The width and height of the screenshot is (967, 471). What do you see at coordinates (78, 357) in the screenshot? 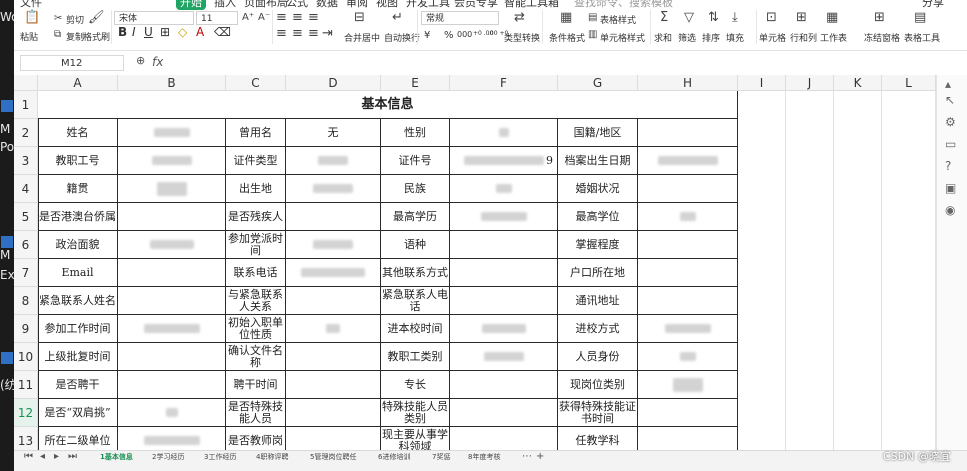
I see `label-approval-date: 上级批复时间` at bounding box center [78, 357].